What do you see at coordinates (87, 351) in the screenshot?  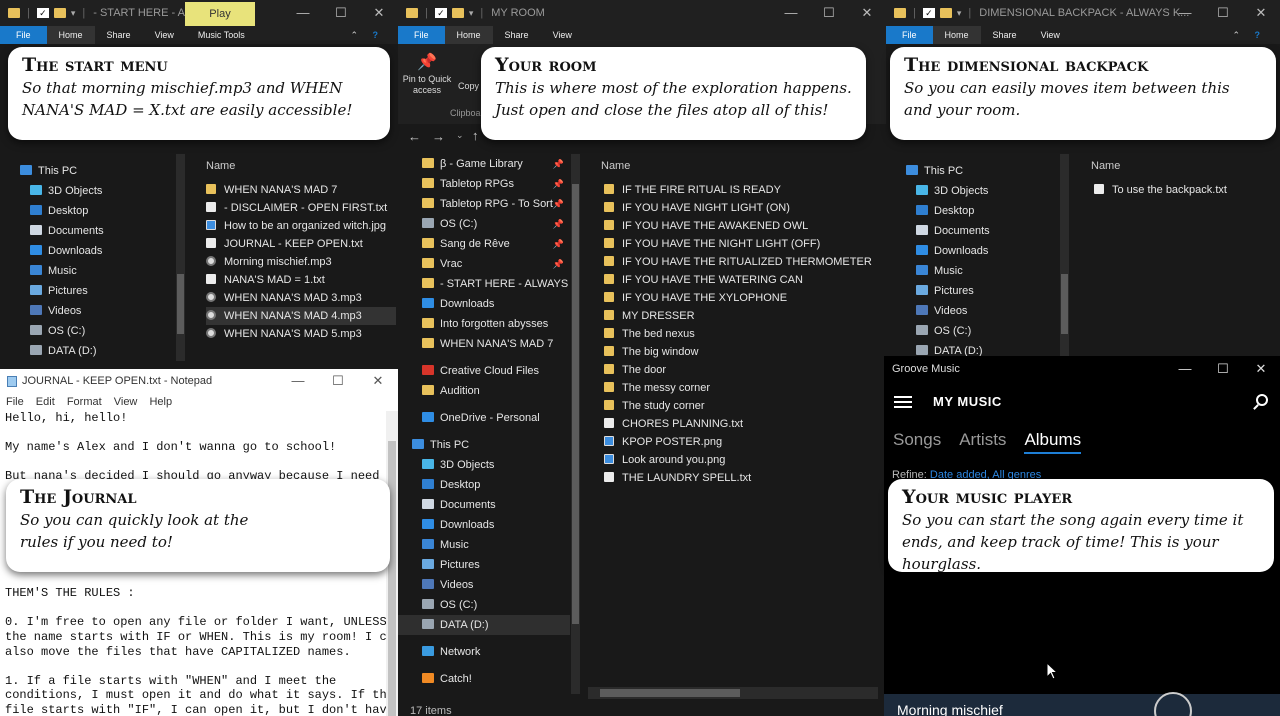 I see `nav-item: DATA (D:)` at bounding box center [87, 351].